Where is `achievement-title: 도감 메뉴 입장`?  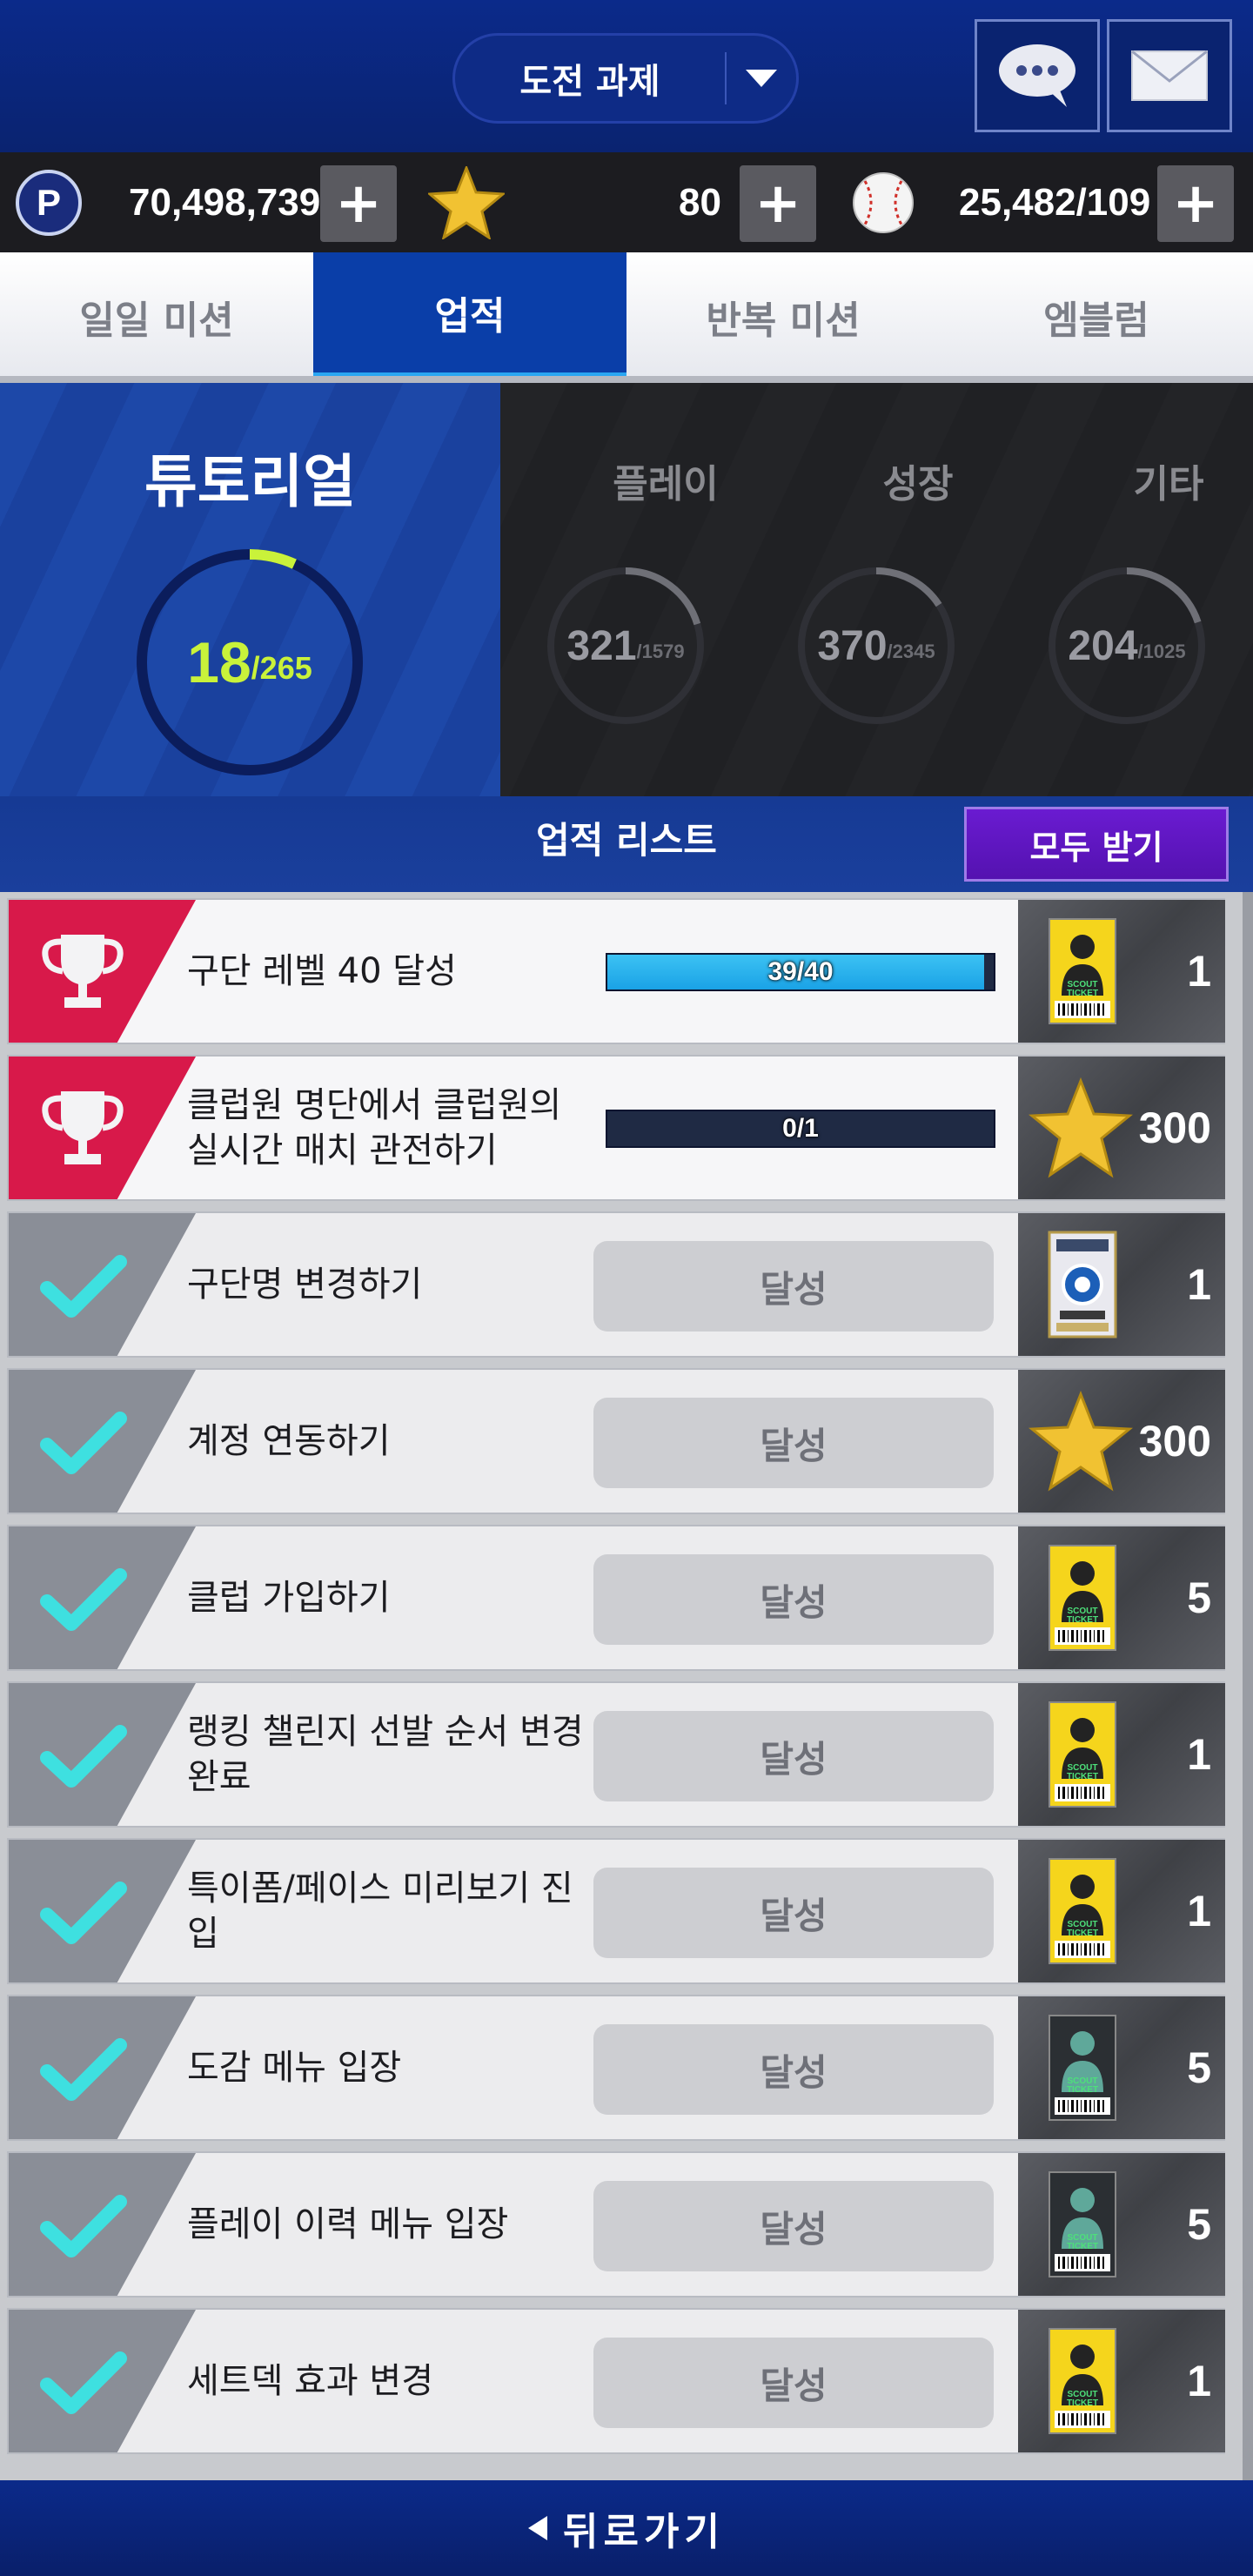
achievement-title: 도감 메뉴 입장 is located at coordinates (294, 2068).